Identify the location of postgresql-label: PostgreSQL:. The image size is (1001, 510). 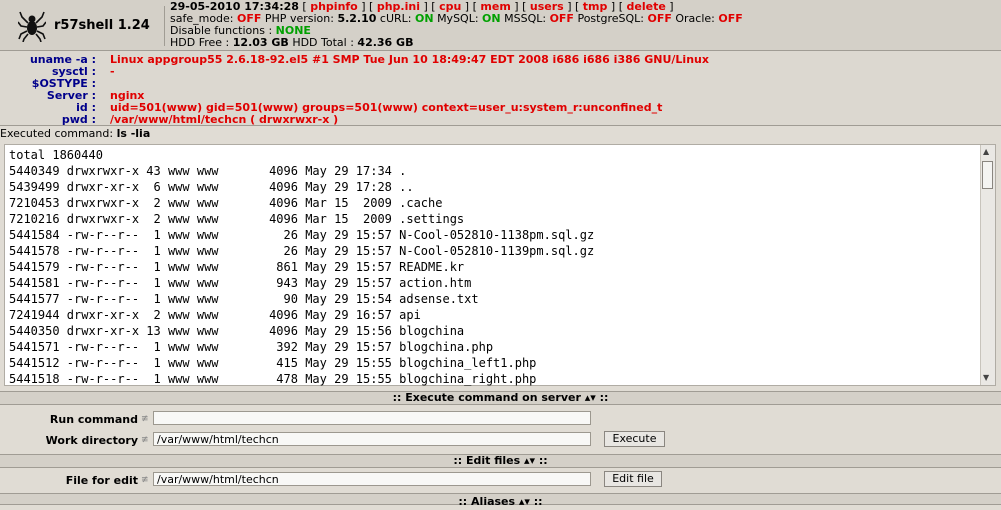
(610, 18).